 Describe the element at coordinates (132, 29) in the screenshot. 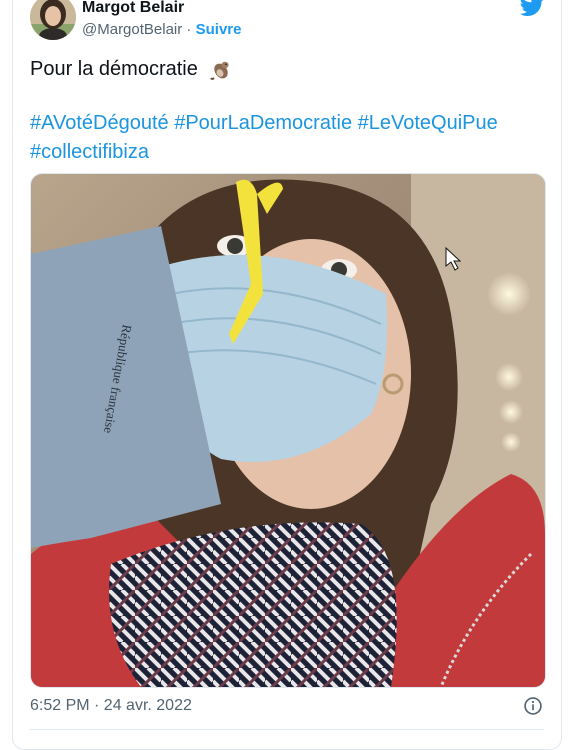

I see `author-handle: @MargotBelair` at that location.